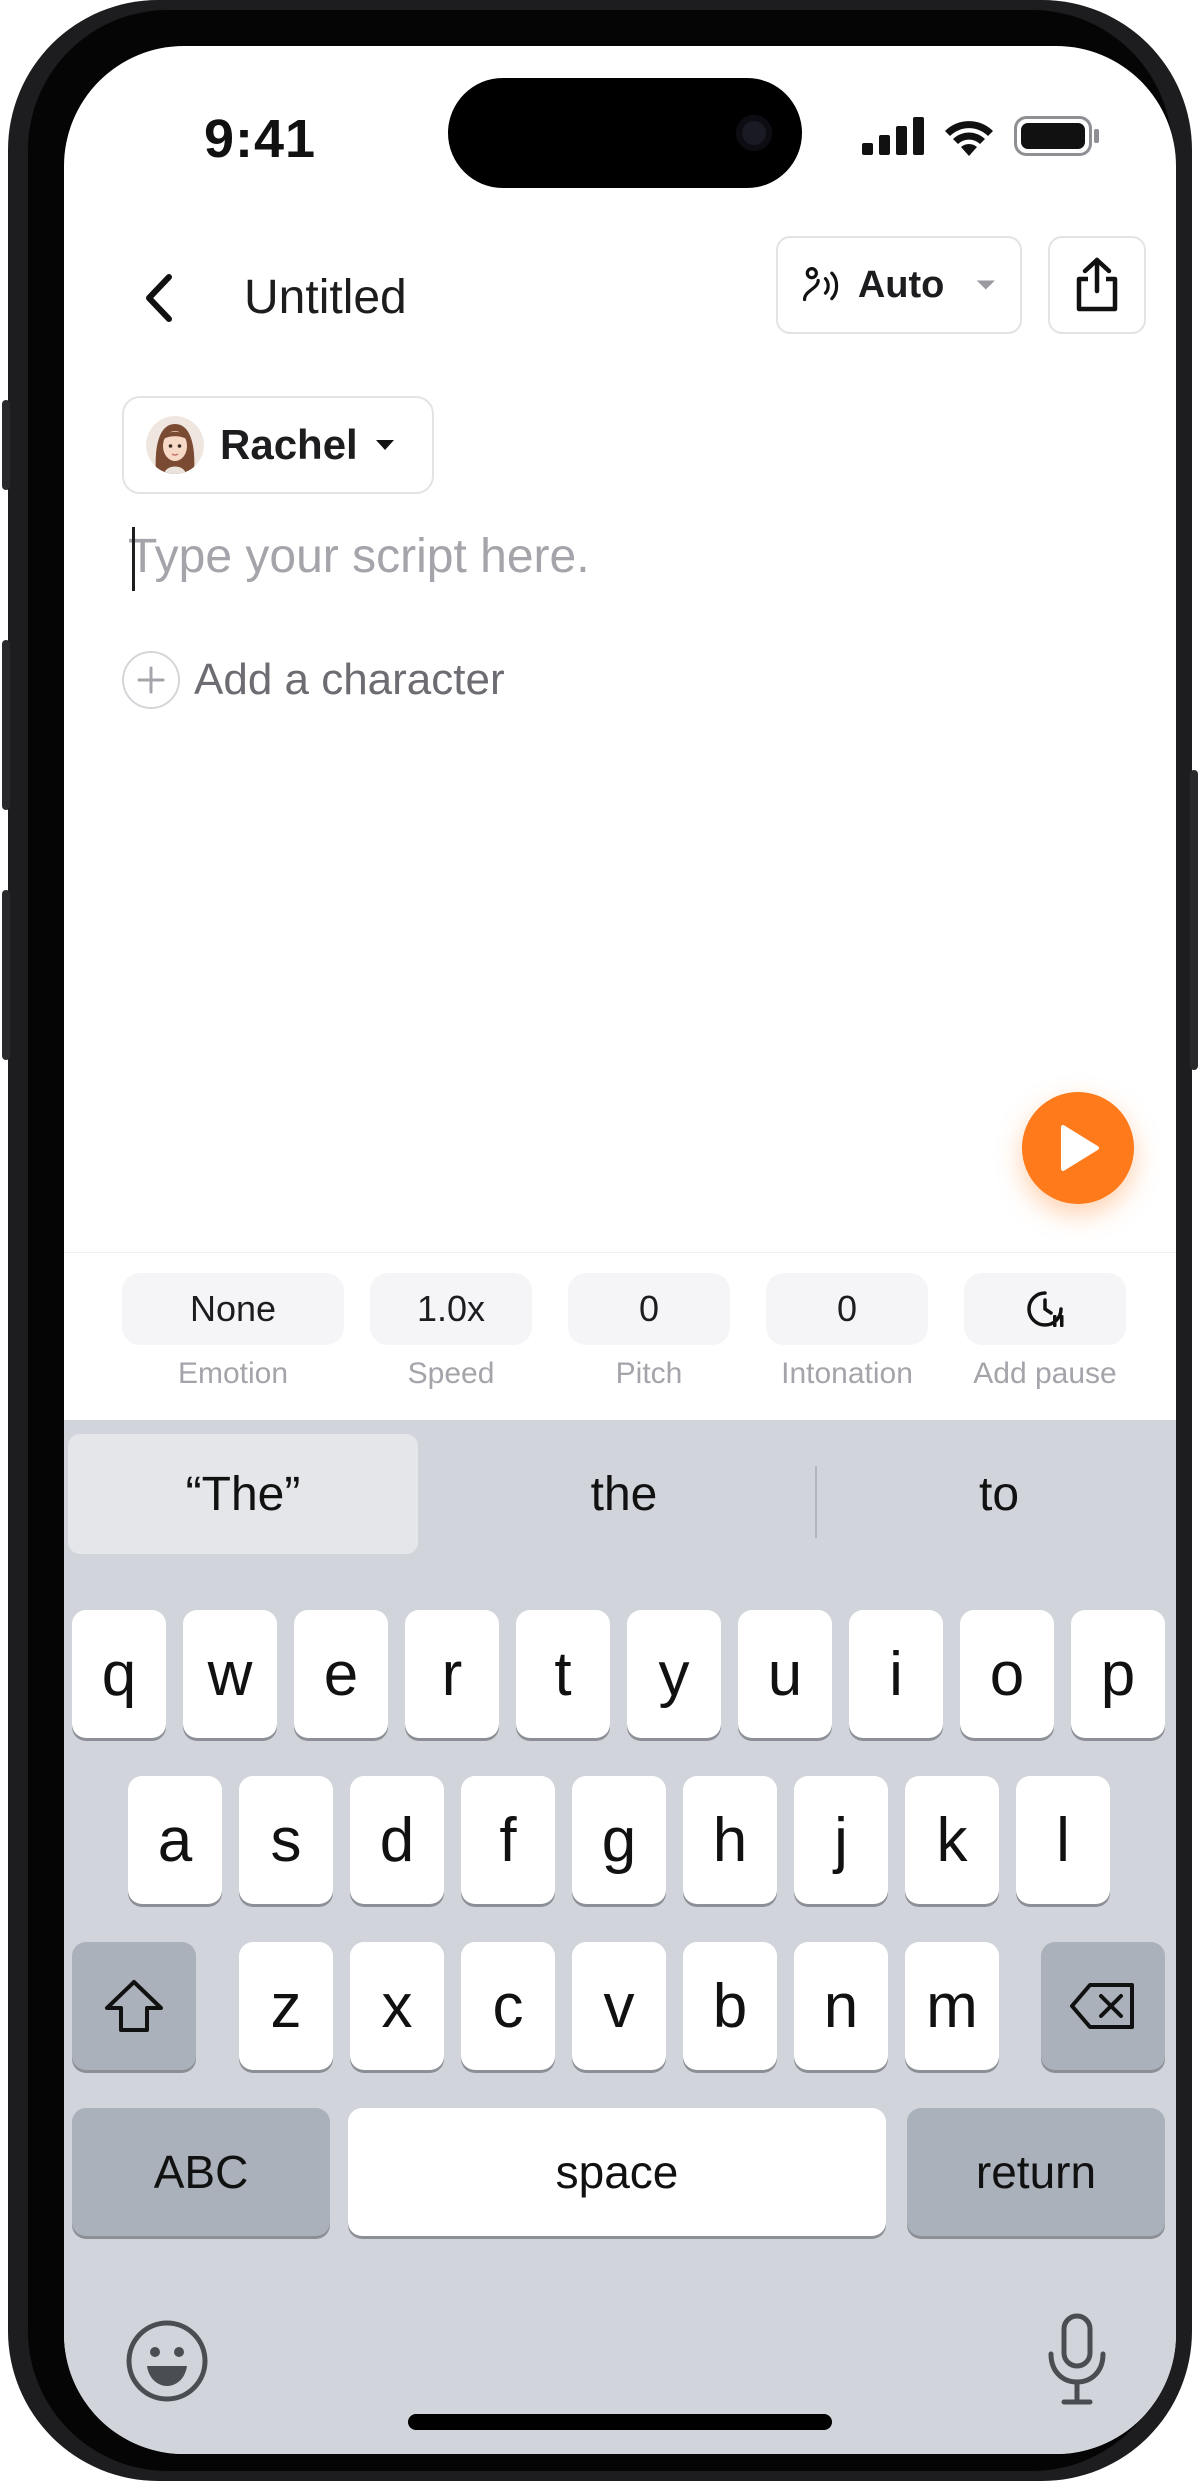 The height and width of the screenshot is (2481, 1200). Describe the element at coordinates (999, 1494) in the screenshot. I see `suggestion-3: to` at that location.